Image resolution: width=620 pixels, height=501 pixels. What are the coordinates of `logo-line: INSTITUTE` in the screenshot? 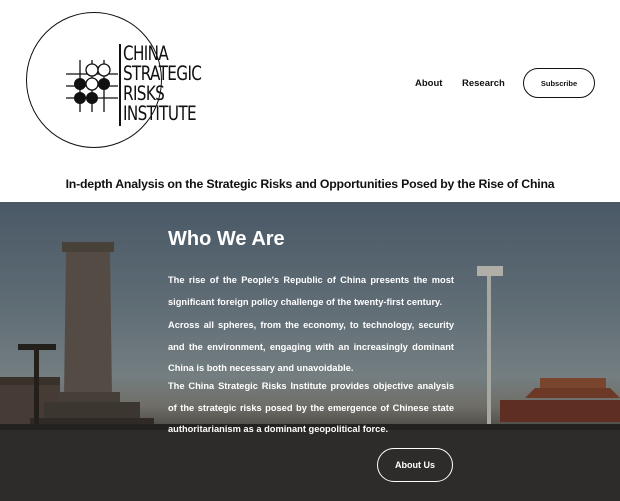 It's located at (160, 113).